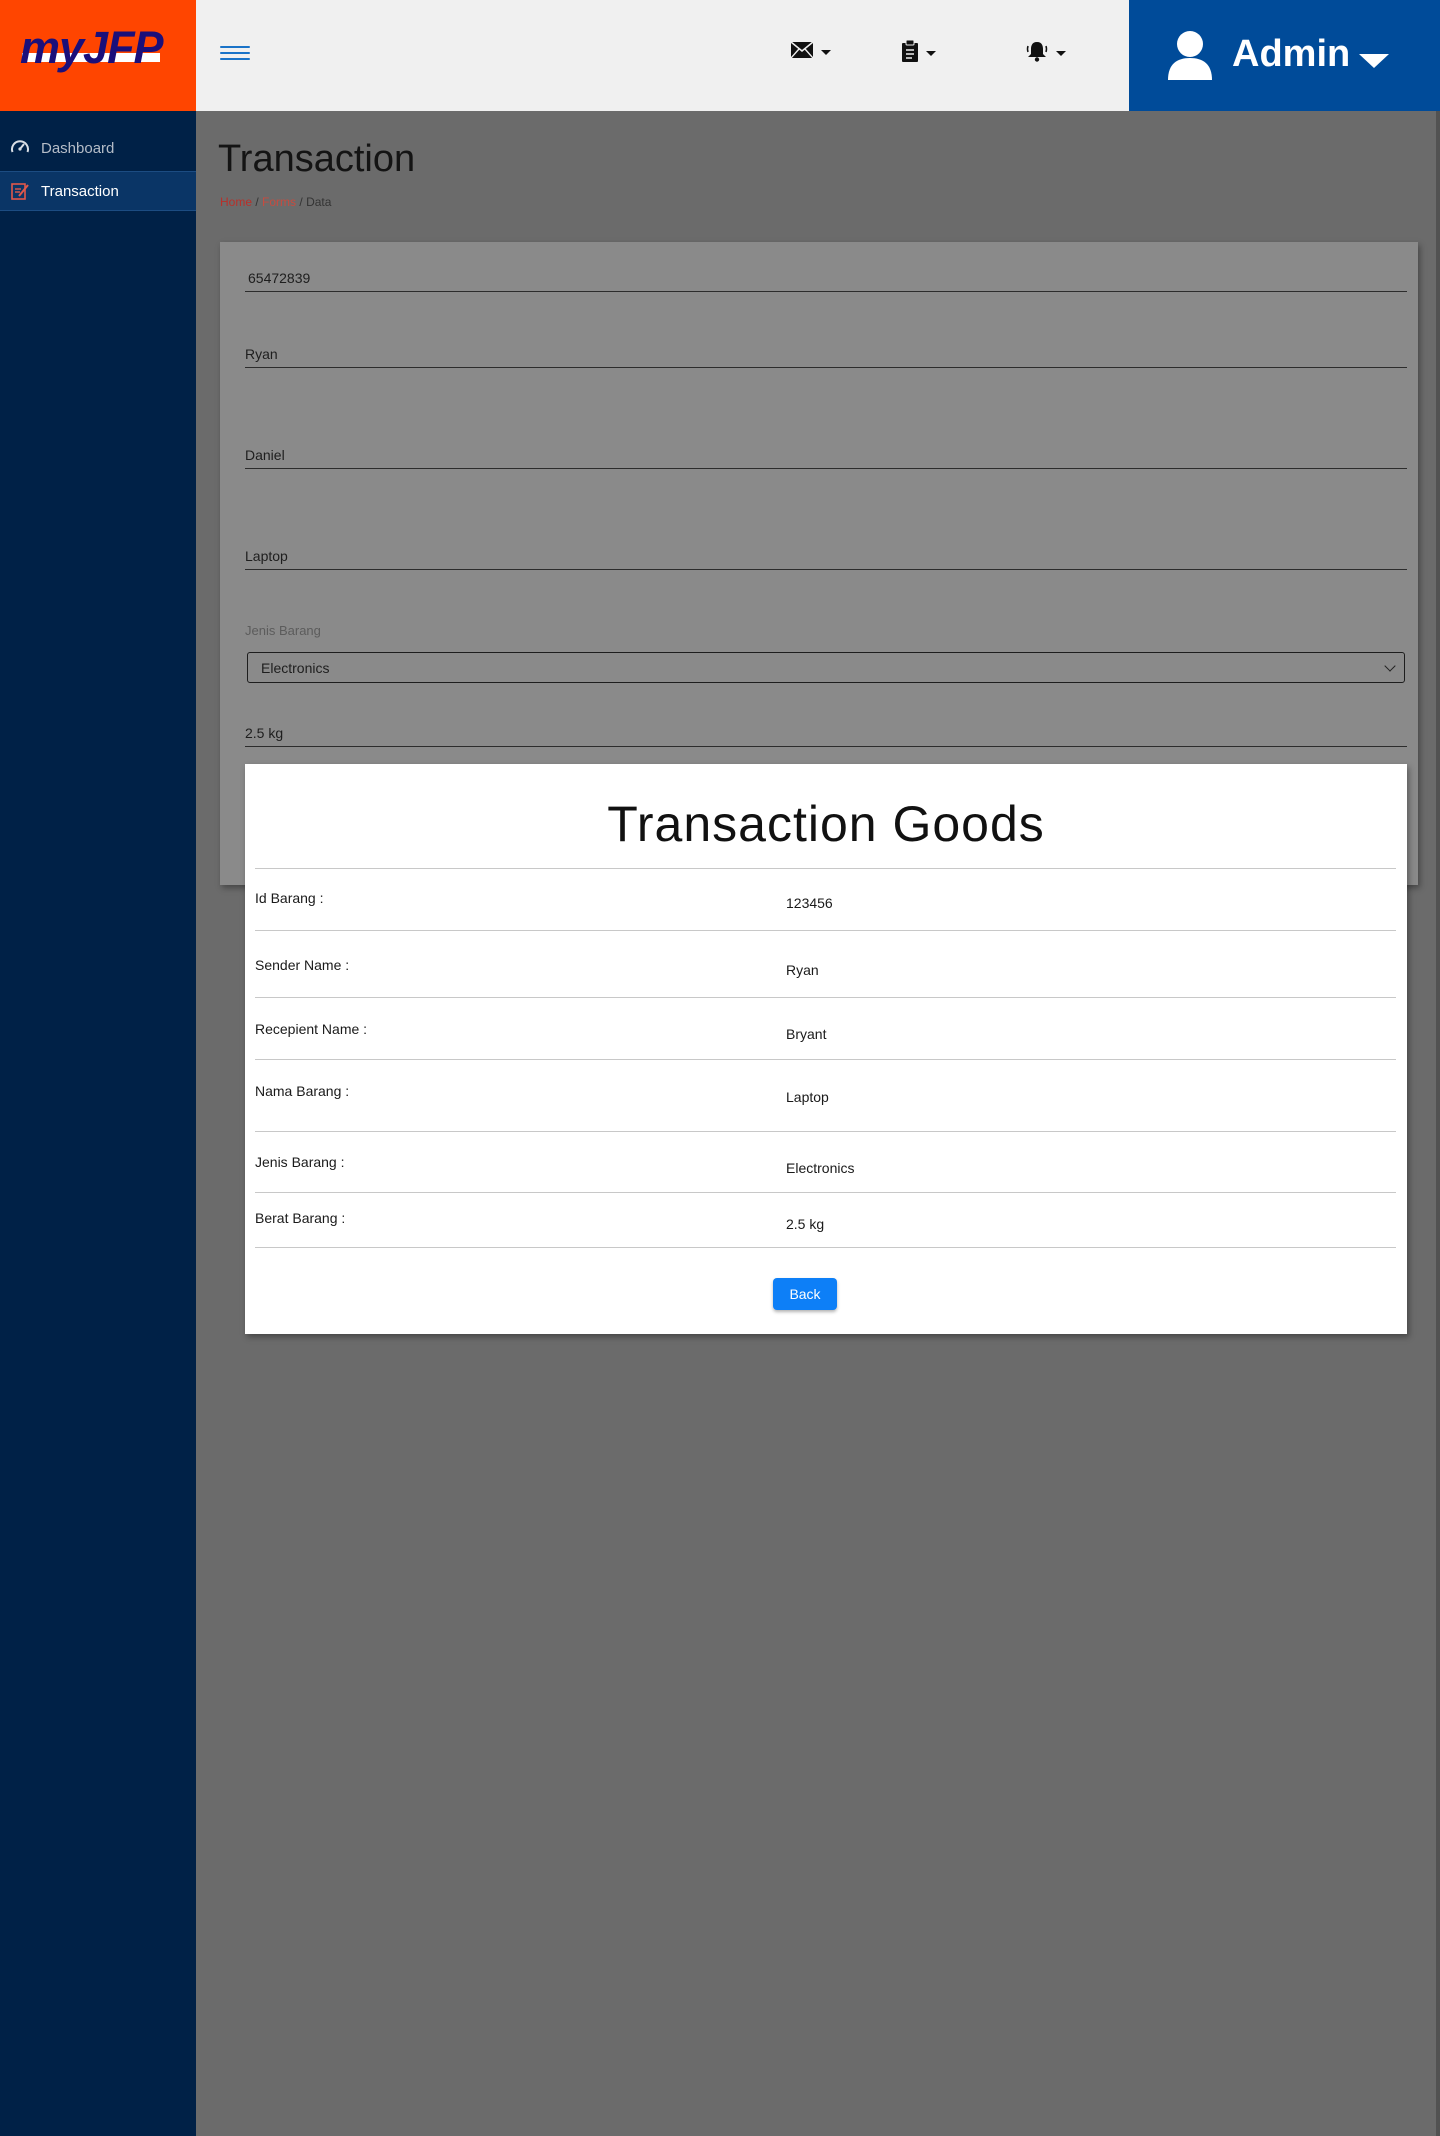 Image resolution: width=1440 pixels, height=2136 pixels. Describe the element at coordinates (20, 191) in the screenshot. I see `edit-document-icon` at that location.